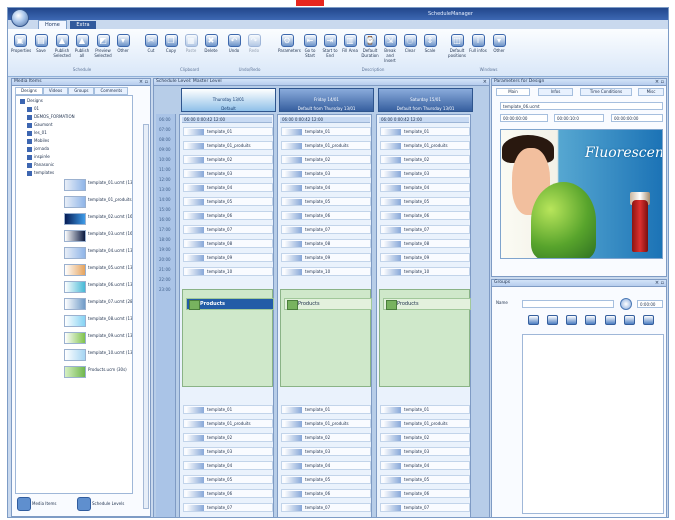  Describe the element at coordinates (289, 43) in the screenshot. I see `parameters-button: ⚙ Parameters` at that location.